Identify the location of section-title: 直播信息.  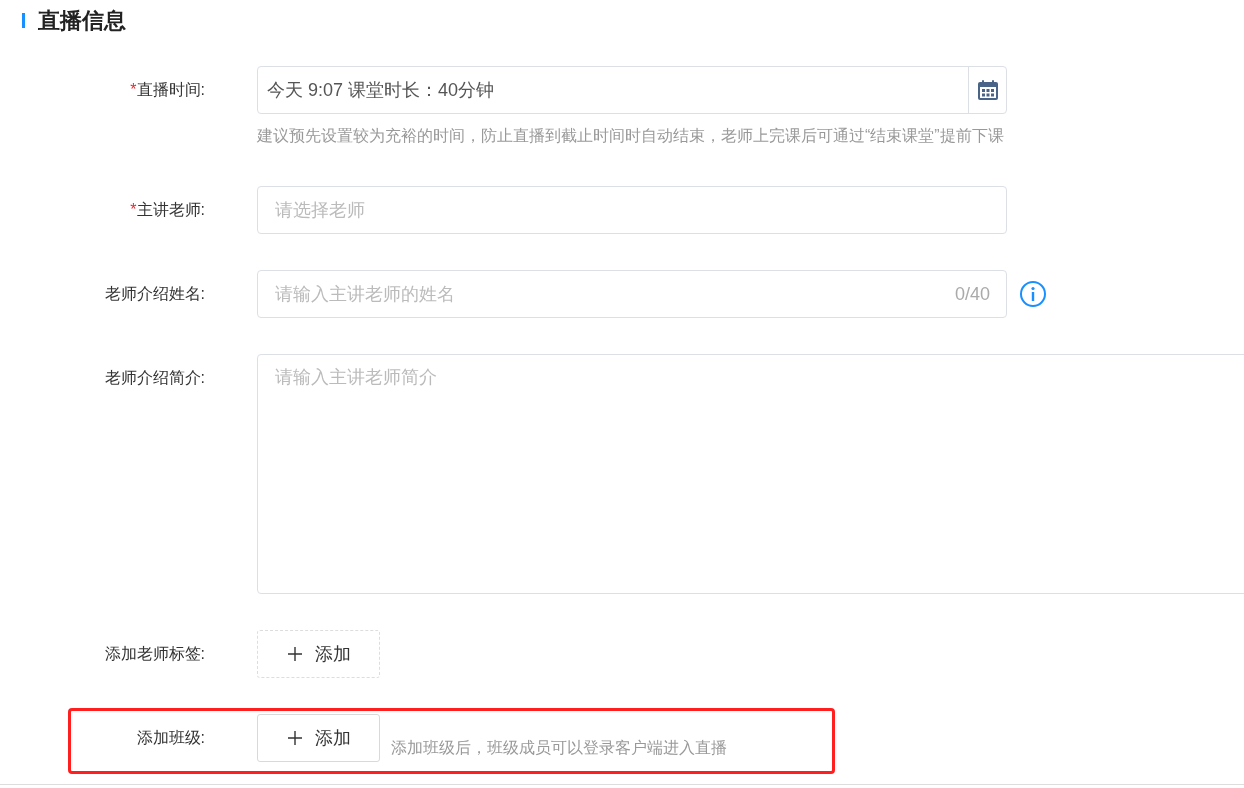
(82, 20).